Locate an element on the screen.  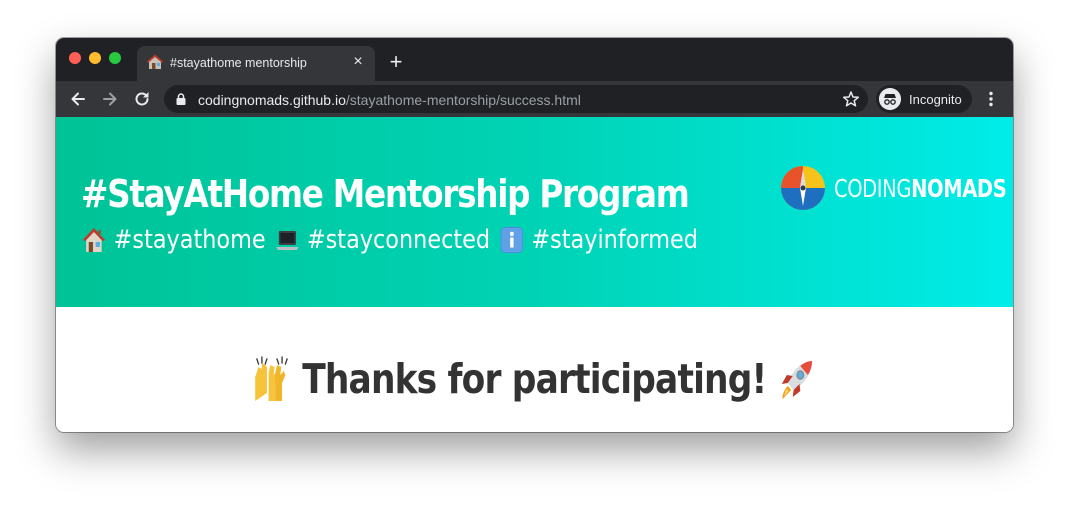
tab-close-icon: × is located at coordinates (358, 62).